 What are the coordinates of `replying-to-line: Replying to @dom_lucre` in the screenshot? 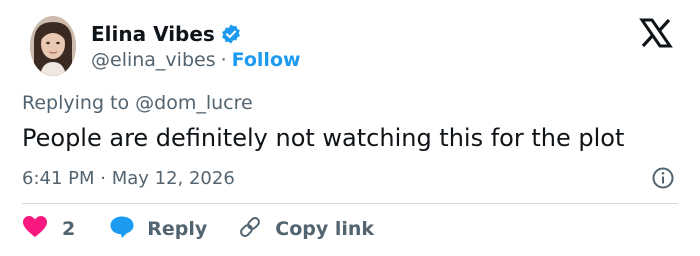 It's located at (137, 103).